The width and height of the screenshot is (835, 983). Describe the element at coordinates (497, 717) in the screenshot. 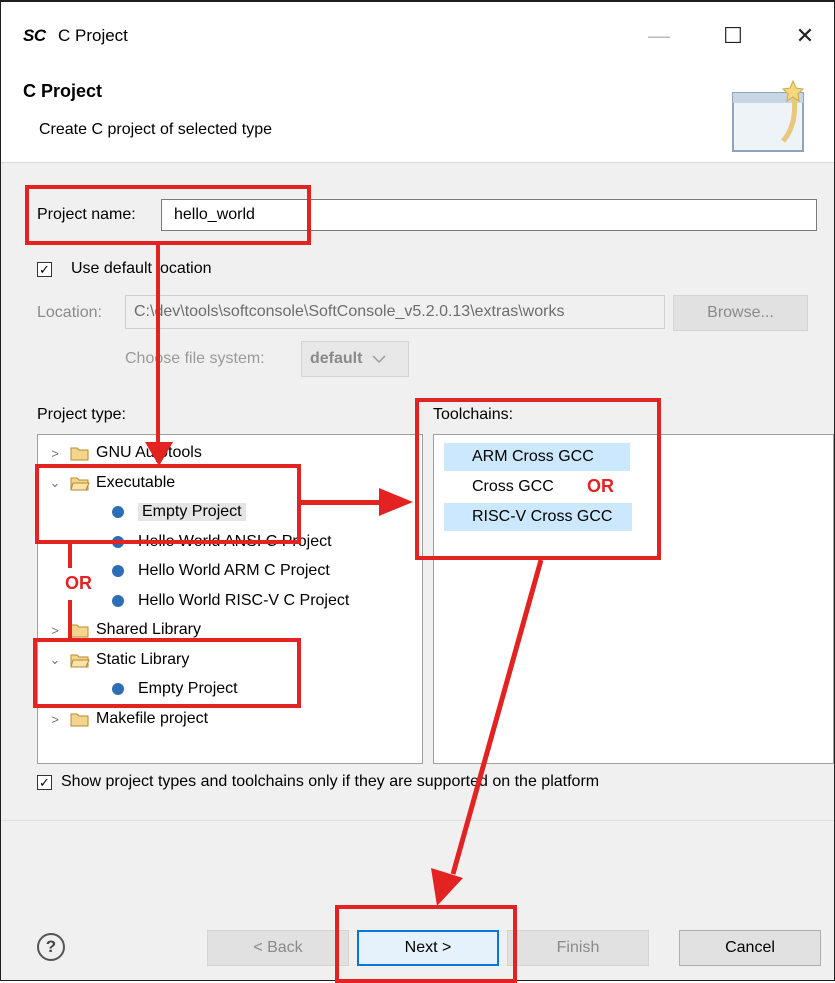

I see `arrow-shaft-diagonal` at that location.